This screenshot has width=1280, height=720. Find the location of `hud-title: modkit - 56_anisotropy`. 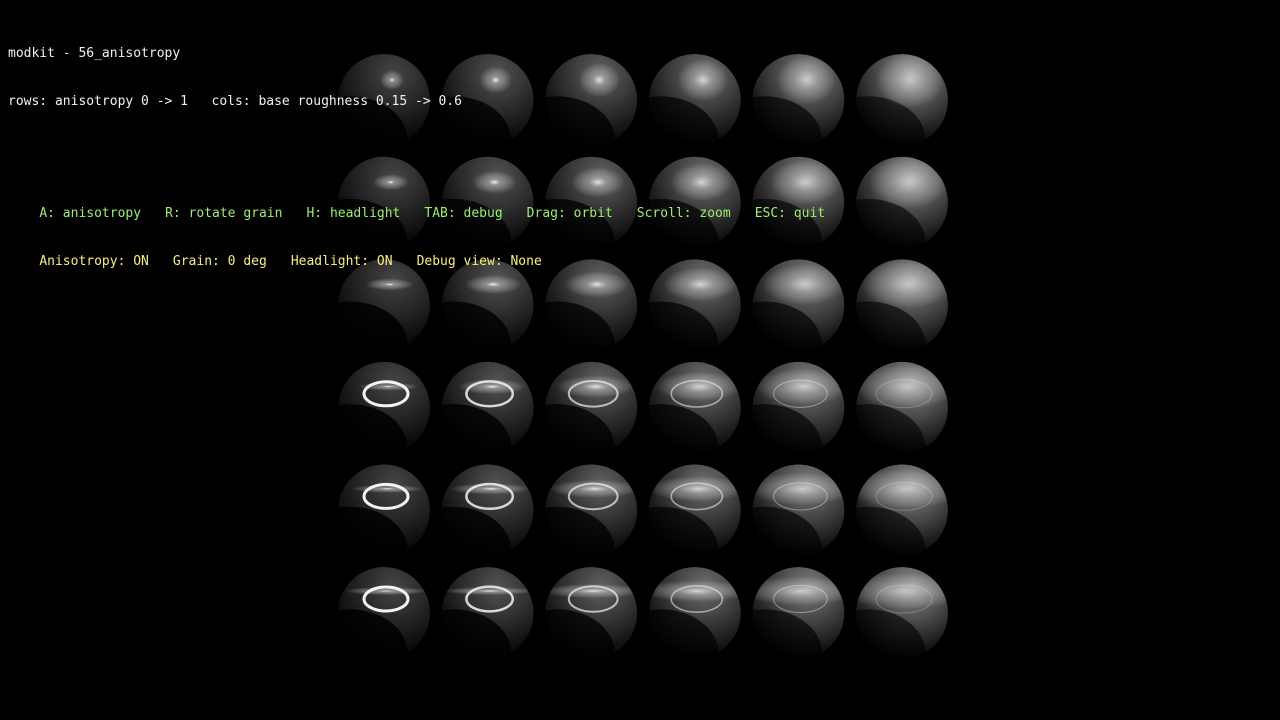

hud-title: modkit - 56_anisotropy is located at coordinates (94, 53).